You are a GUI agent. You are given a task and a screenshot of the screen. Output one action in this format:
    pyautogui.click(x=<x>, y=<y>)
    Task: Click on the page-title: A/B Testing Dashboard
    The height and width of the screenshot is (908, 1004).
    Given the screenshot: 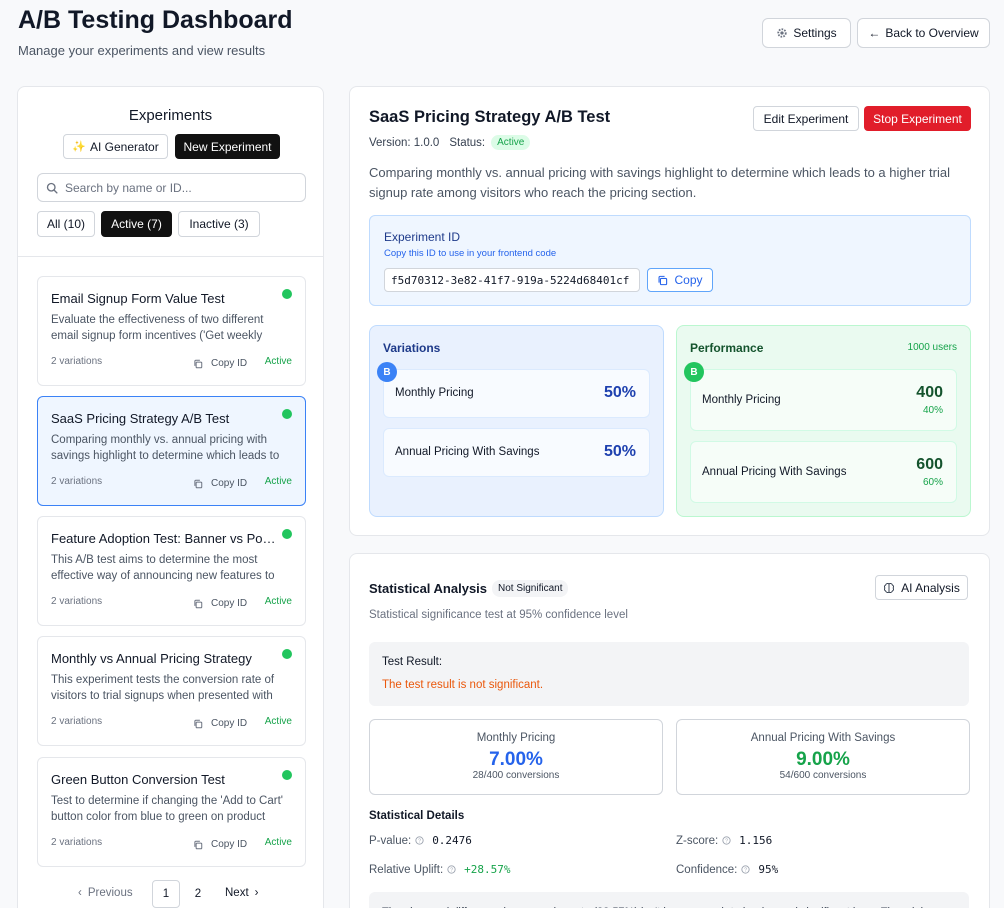 What is the action you would take?
    pyautogui.click(x=155, y=20)
    